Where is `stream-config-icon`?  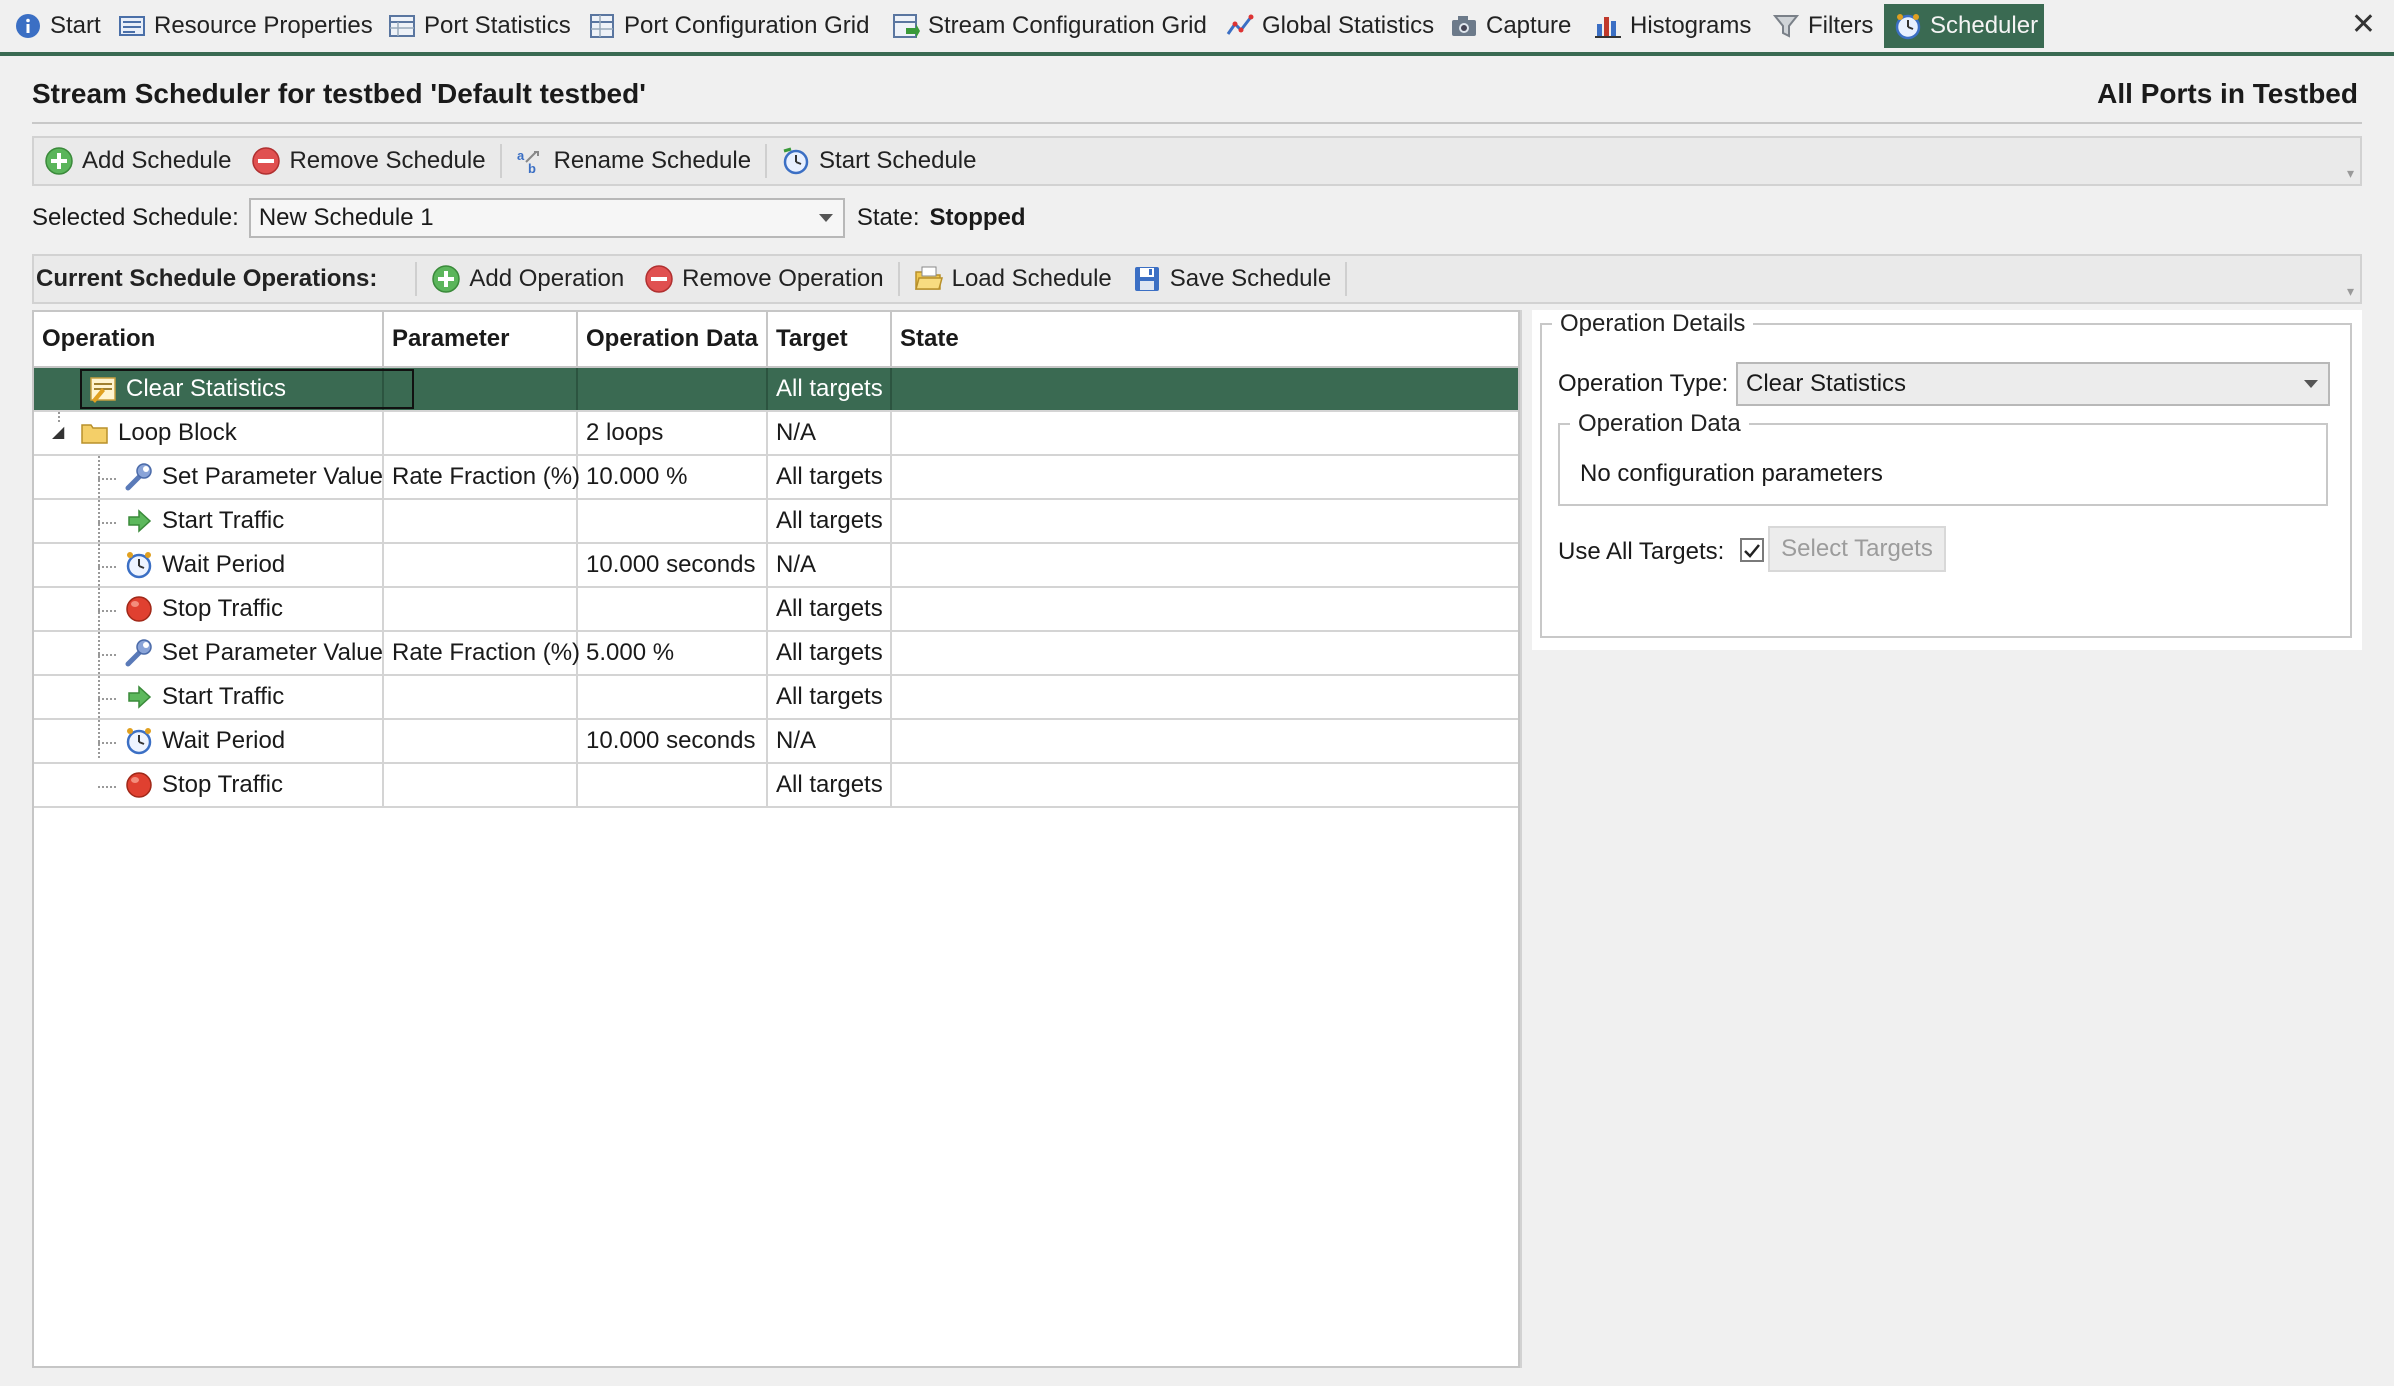 stream-config-icon is located at coordinates (906, 26).